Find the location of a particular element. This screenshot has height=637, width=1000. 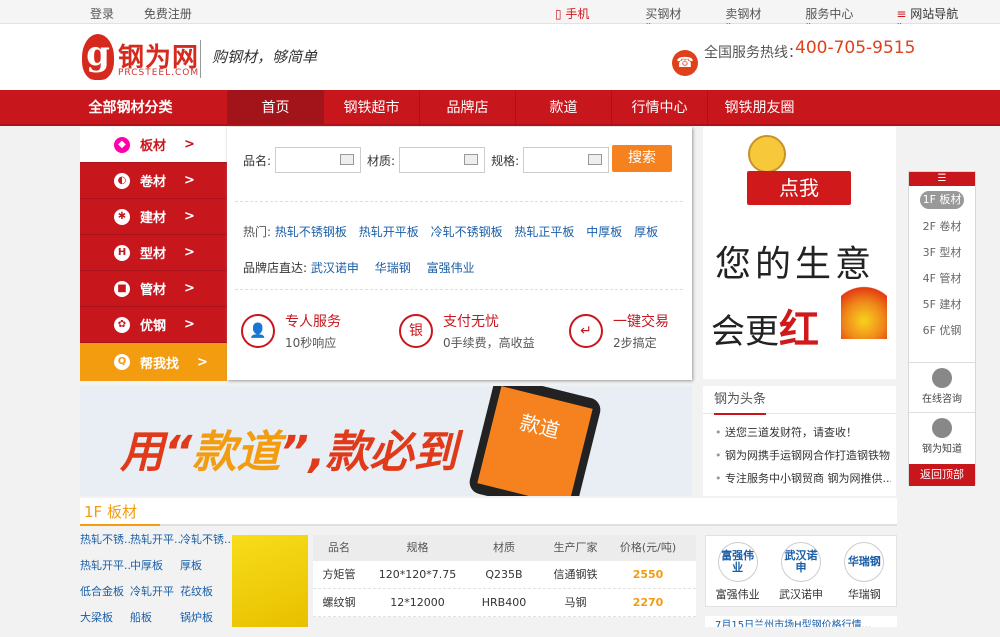

hot-item: 厚板 is located at coordinates (646, 232).